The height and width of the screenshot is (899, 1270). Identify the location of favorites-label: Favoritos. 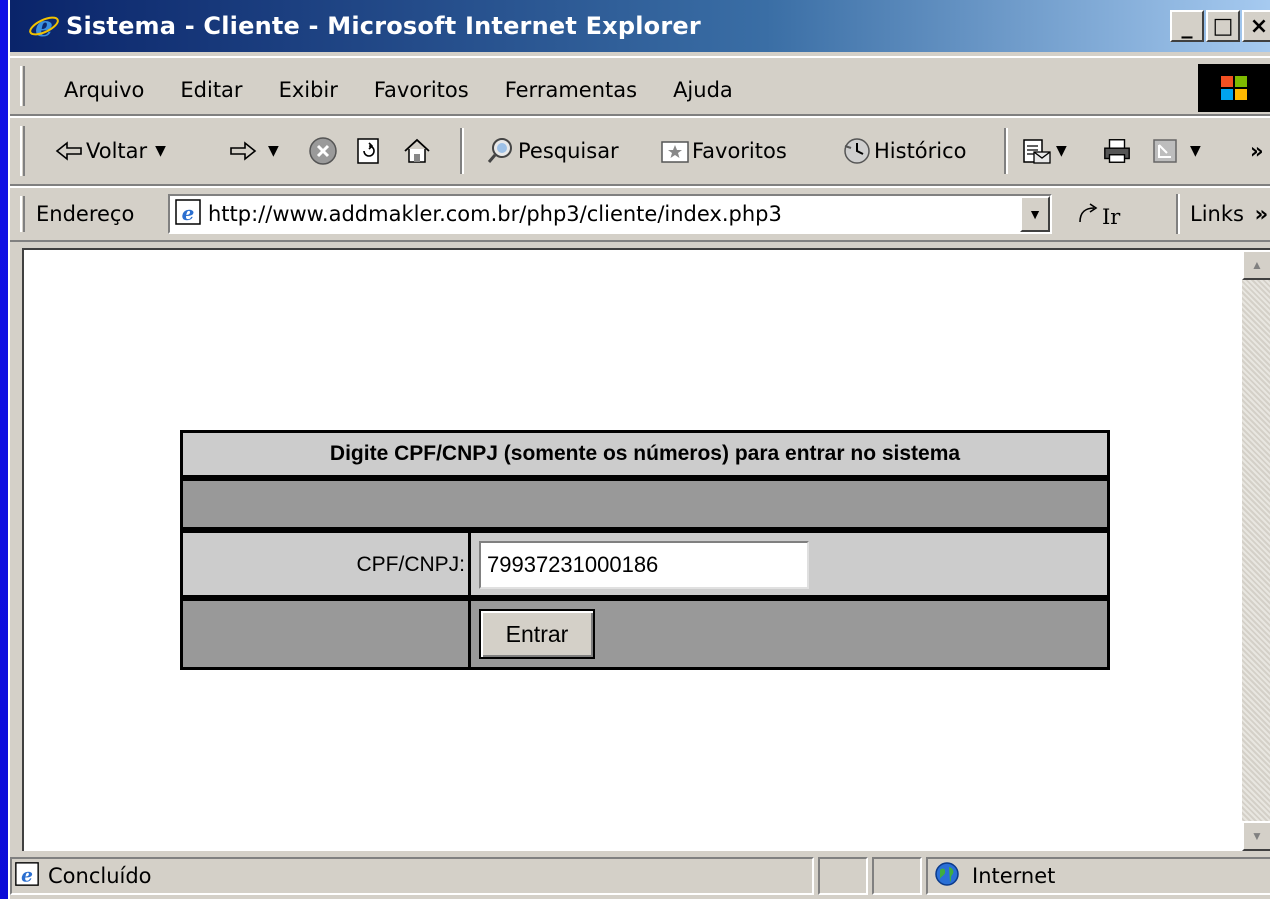
(739, 151).